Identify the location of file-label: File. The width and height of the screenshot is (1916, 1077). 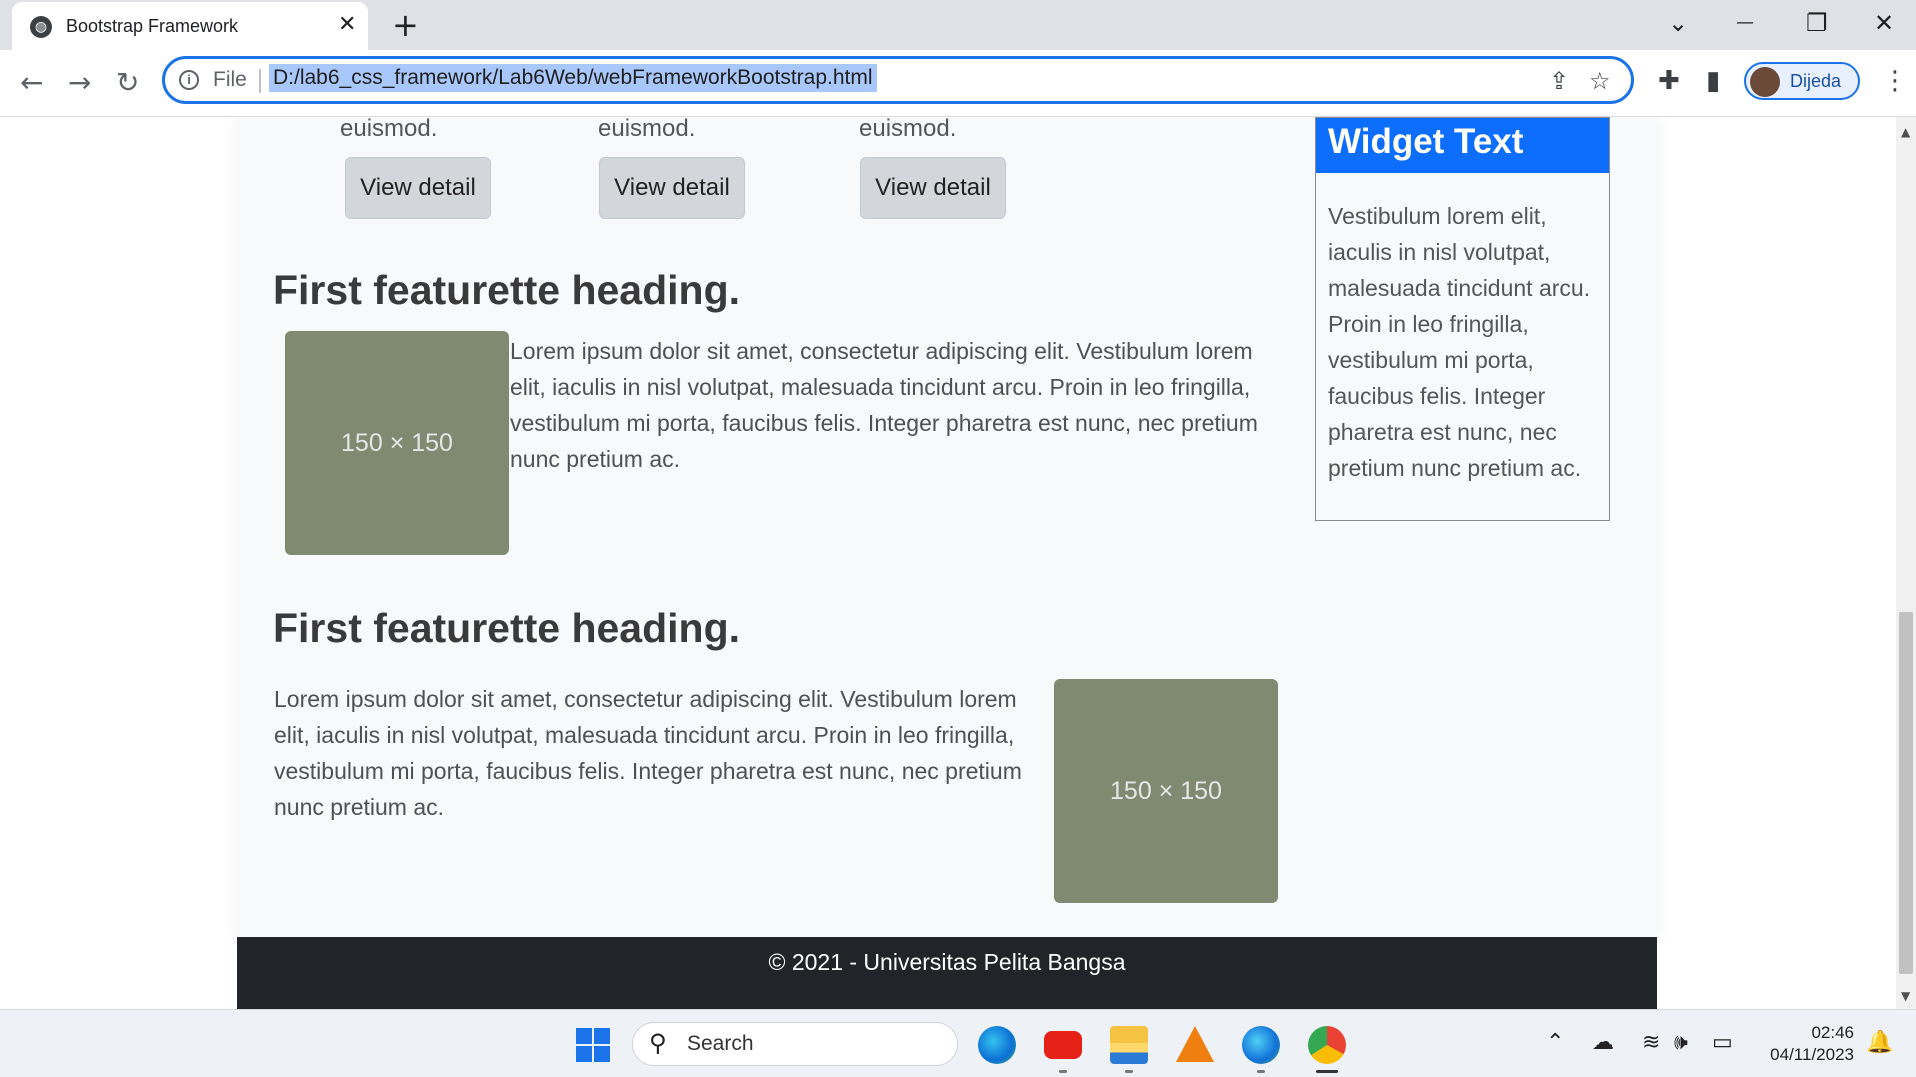
(230, 79).